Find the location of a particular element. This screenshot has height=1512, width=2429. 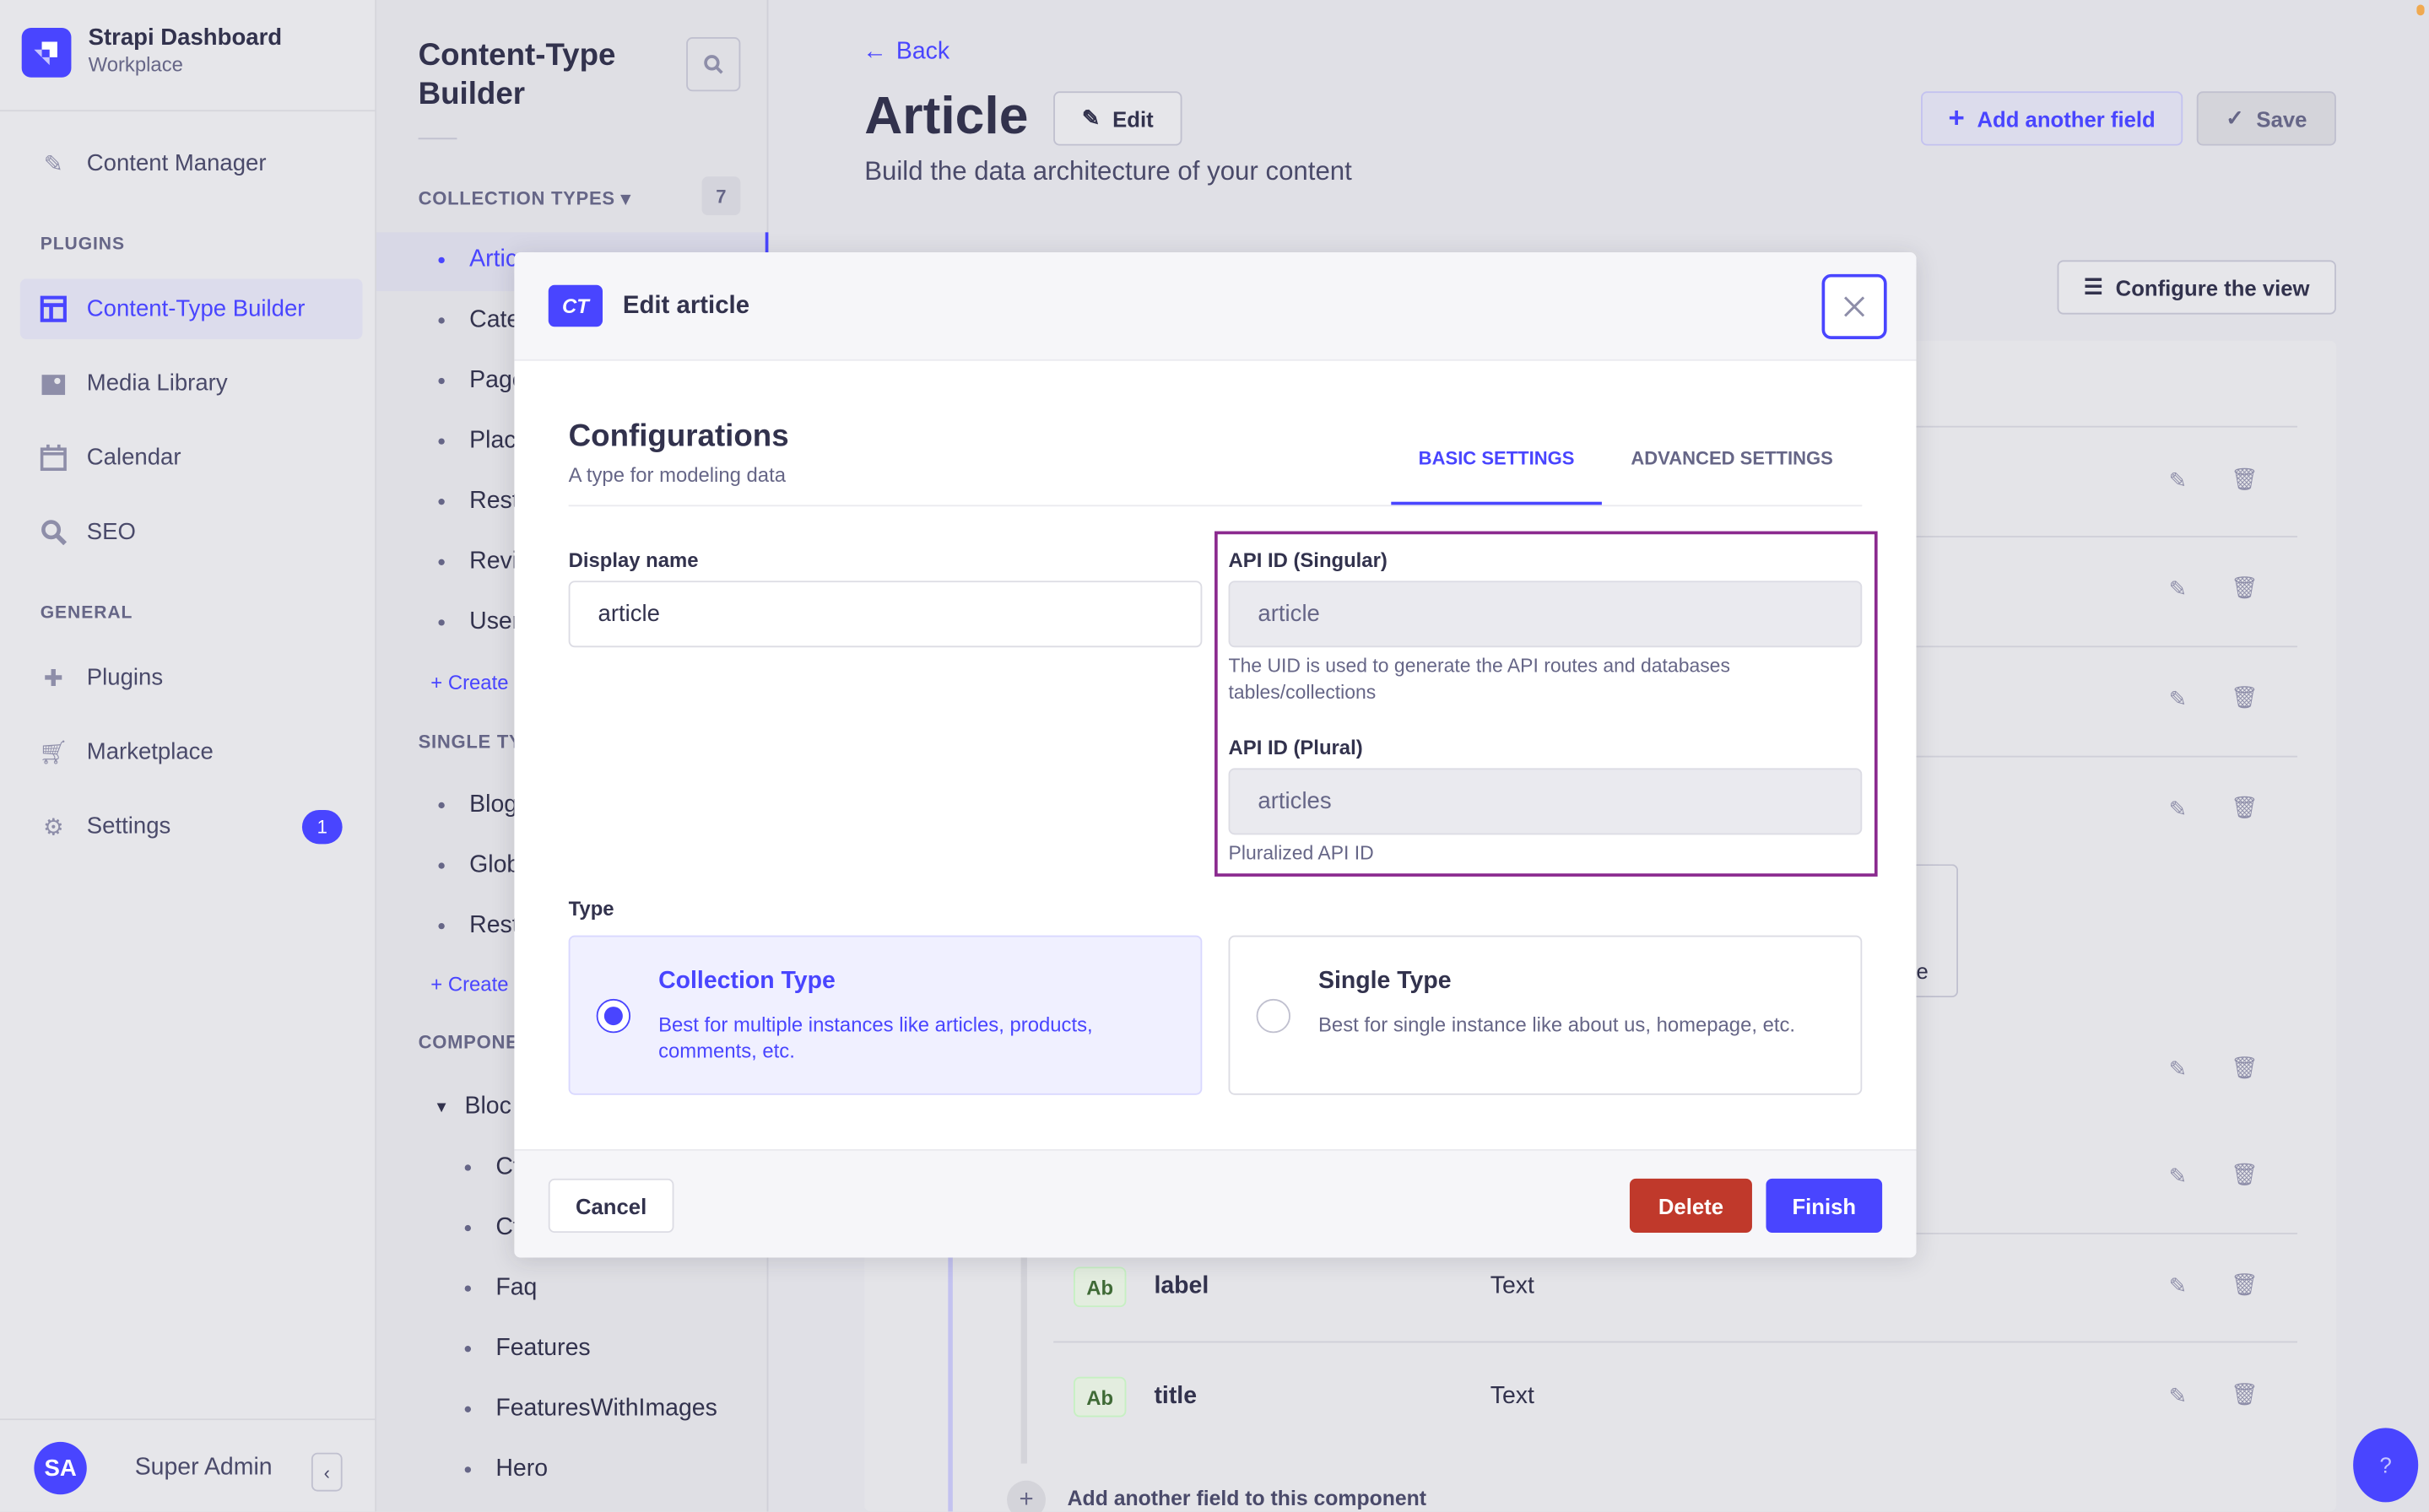

nav-seo: SEO is located at coordinates (192, 532).